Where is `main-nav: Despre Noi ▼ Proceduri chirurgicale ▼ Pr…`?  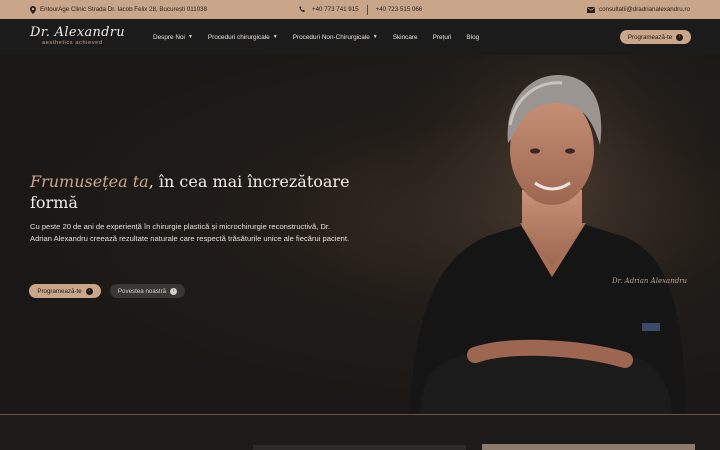 main-nav: Despre Noi ▼ Proceduri chirurgicale ▼ Pr… is located at coordinates (323, 37).